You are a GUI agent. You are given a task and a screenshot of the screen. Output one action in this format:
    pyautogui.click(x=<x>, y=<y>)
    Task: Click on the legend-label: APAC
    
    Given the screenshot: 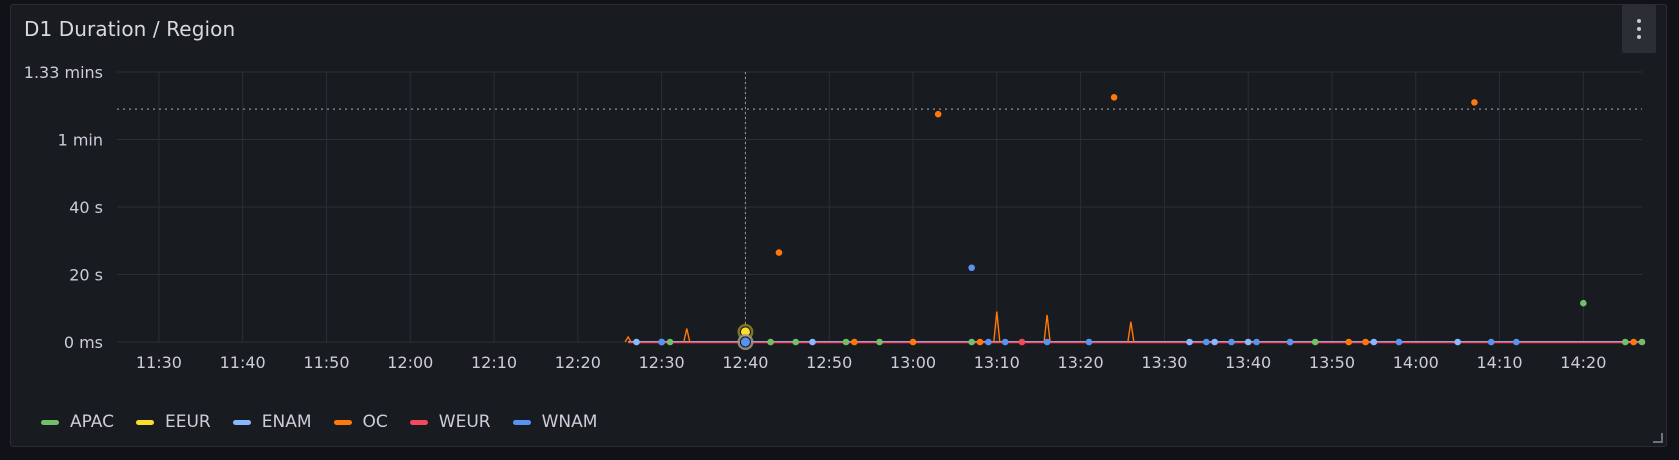 What is the action you would take?
    pyautogui.click(x=92, y=422)
    